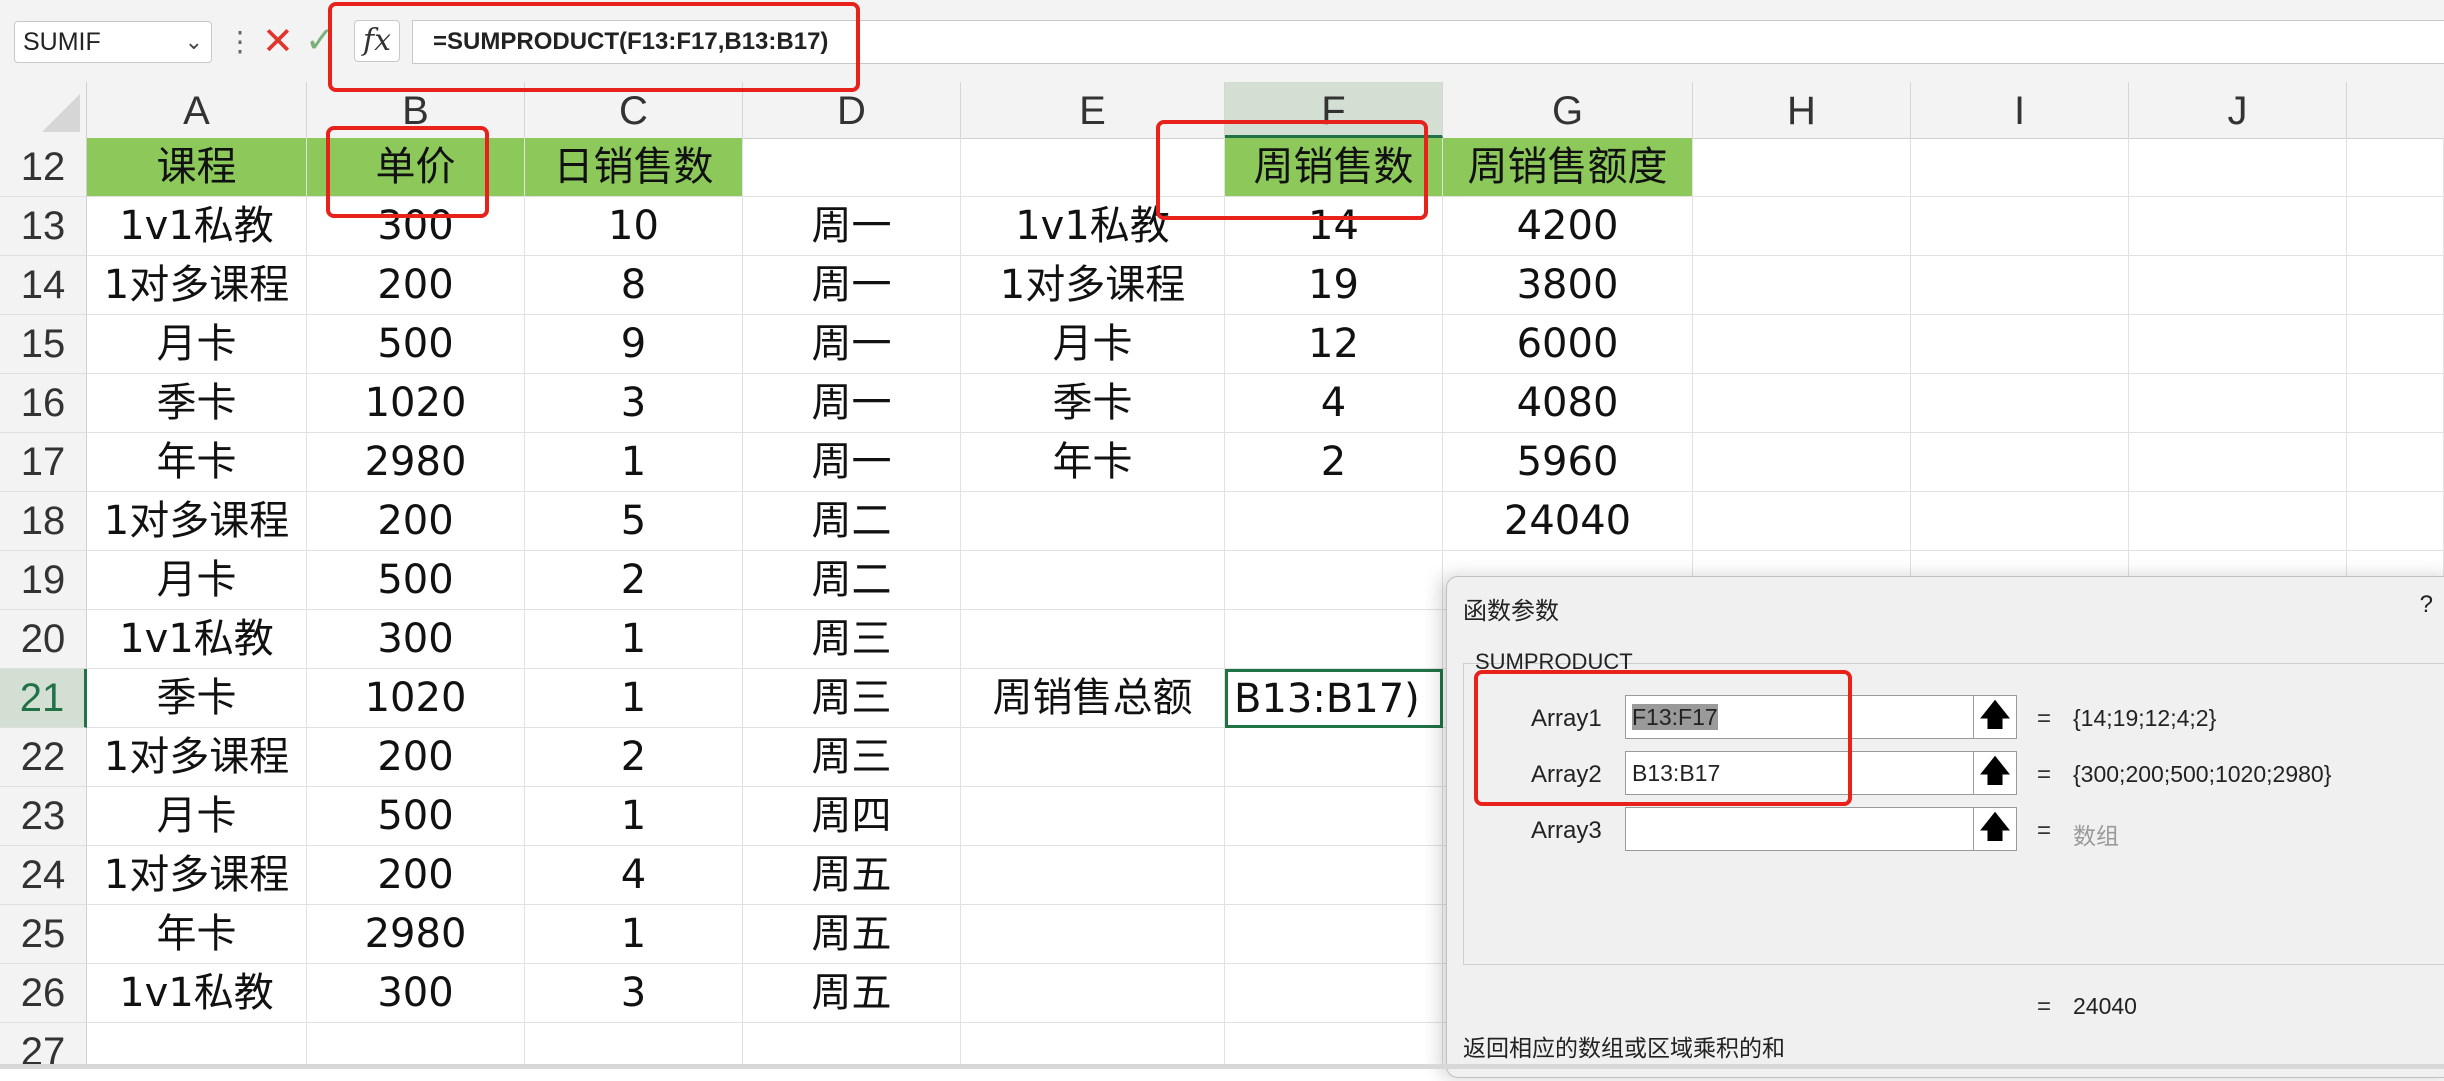 The height and width of the screenshot is (1081, 2444). What do you see at coordinates (1334, 698) in the screenshot?
I see `active-cell-f21: B13:B17)` at bounding box center [1334, 698].